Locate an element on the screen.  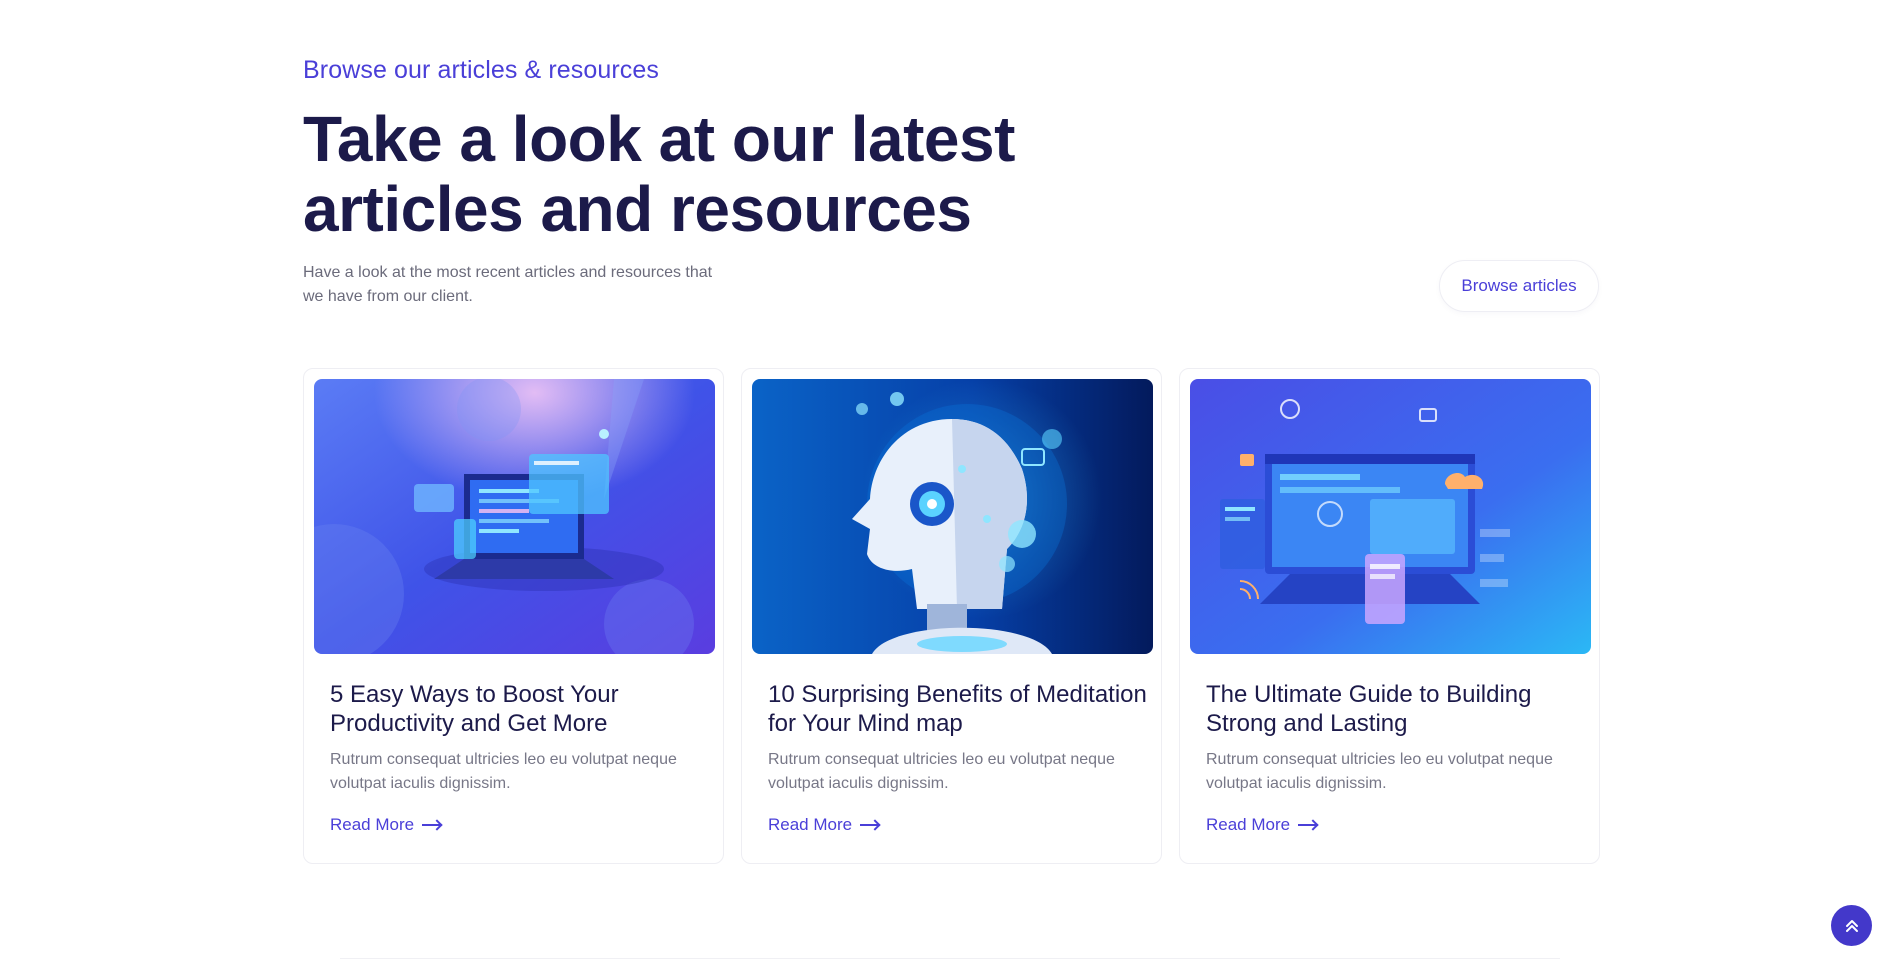
ai-robot-head-illustration is located at coordinates (952, 516).